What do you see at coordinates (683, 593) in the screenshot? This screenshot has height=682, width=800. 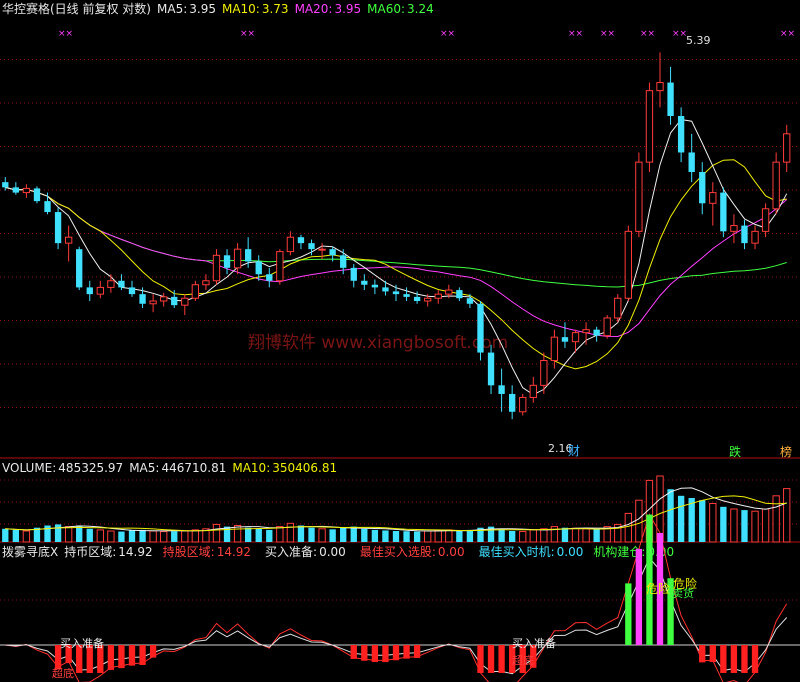 I see `sell-tag: 卖货` at bounding box center [683, 593].